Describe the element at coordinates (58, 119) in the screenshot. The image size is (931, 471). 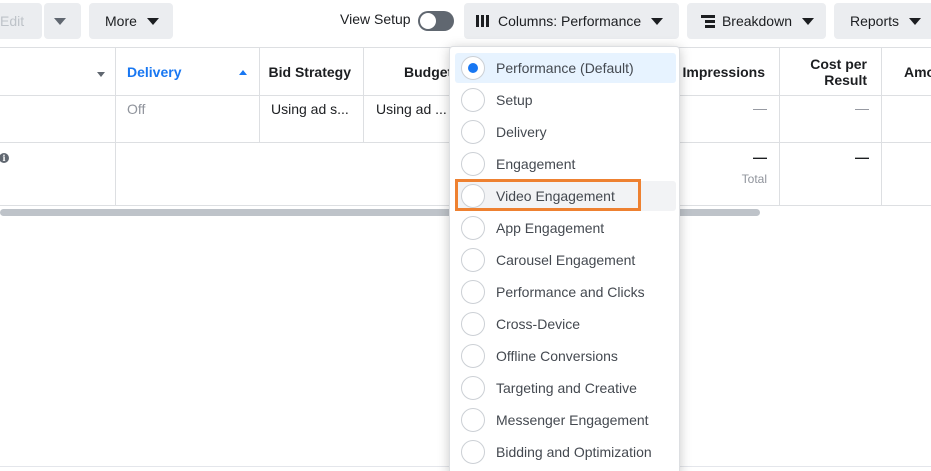
I see `name-cell` at that location.